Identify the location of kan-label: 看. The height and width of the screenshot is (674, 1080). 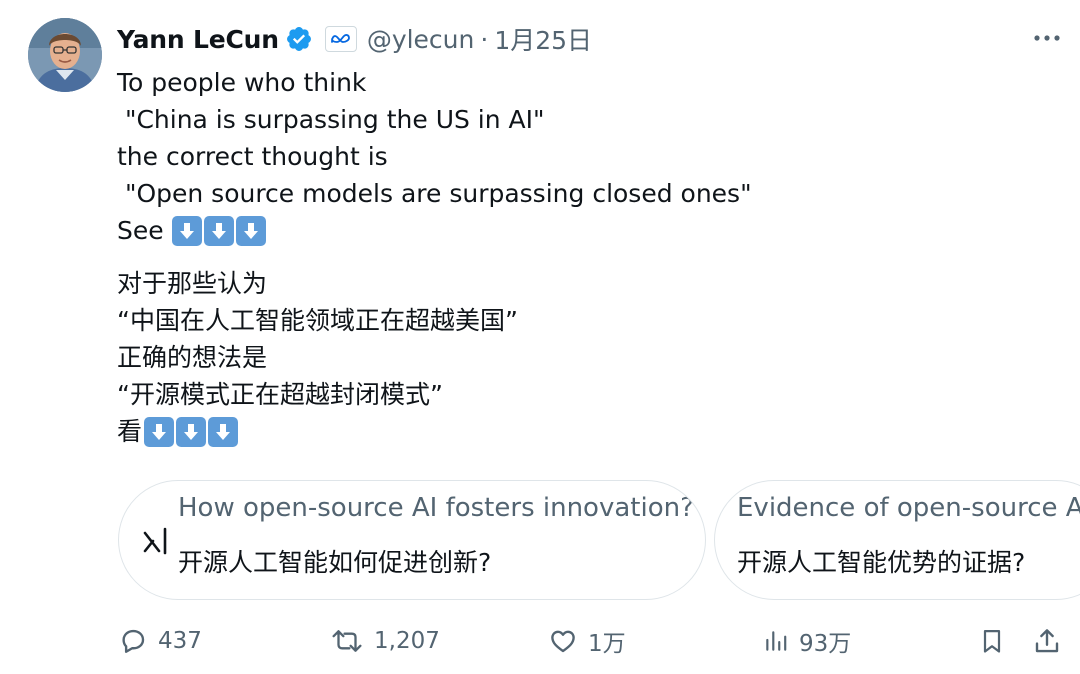
(130, 431).